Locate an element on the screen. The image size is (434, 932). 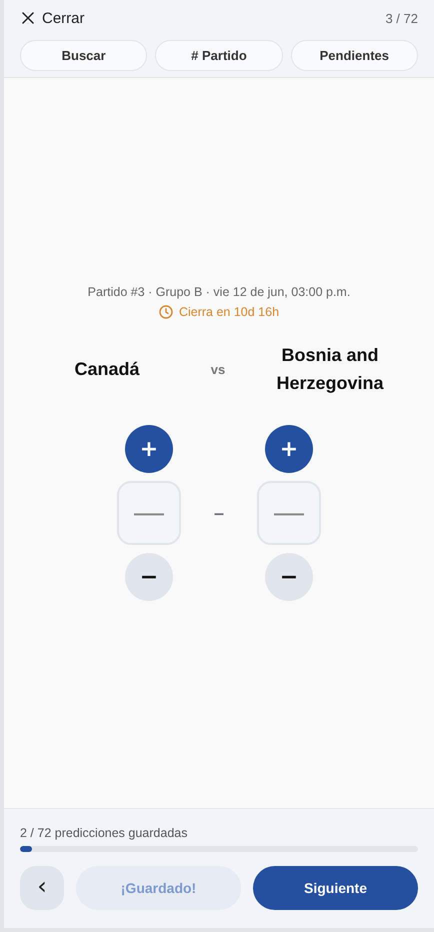
match-counter: 3 / 72 is located at coordinates (401, 18).